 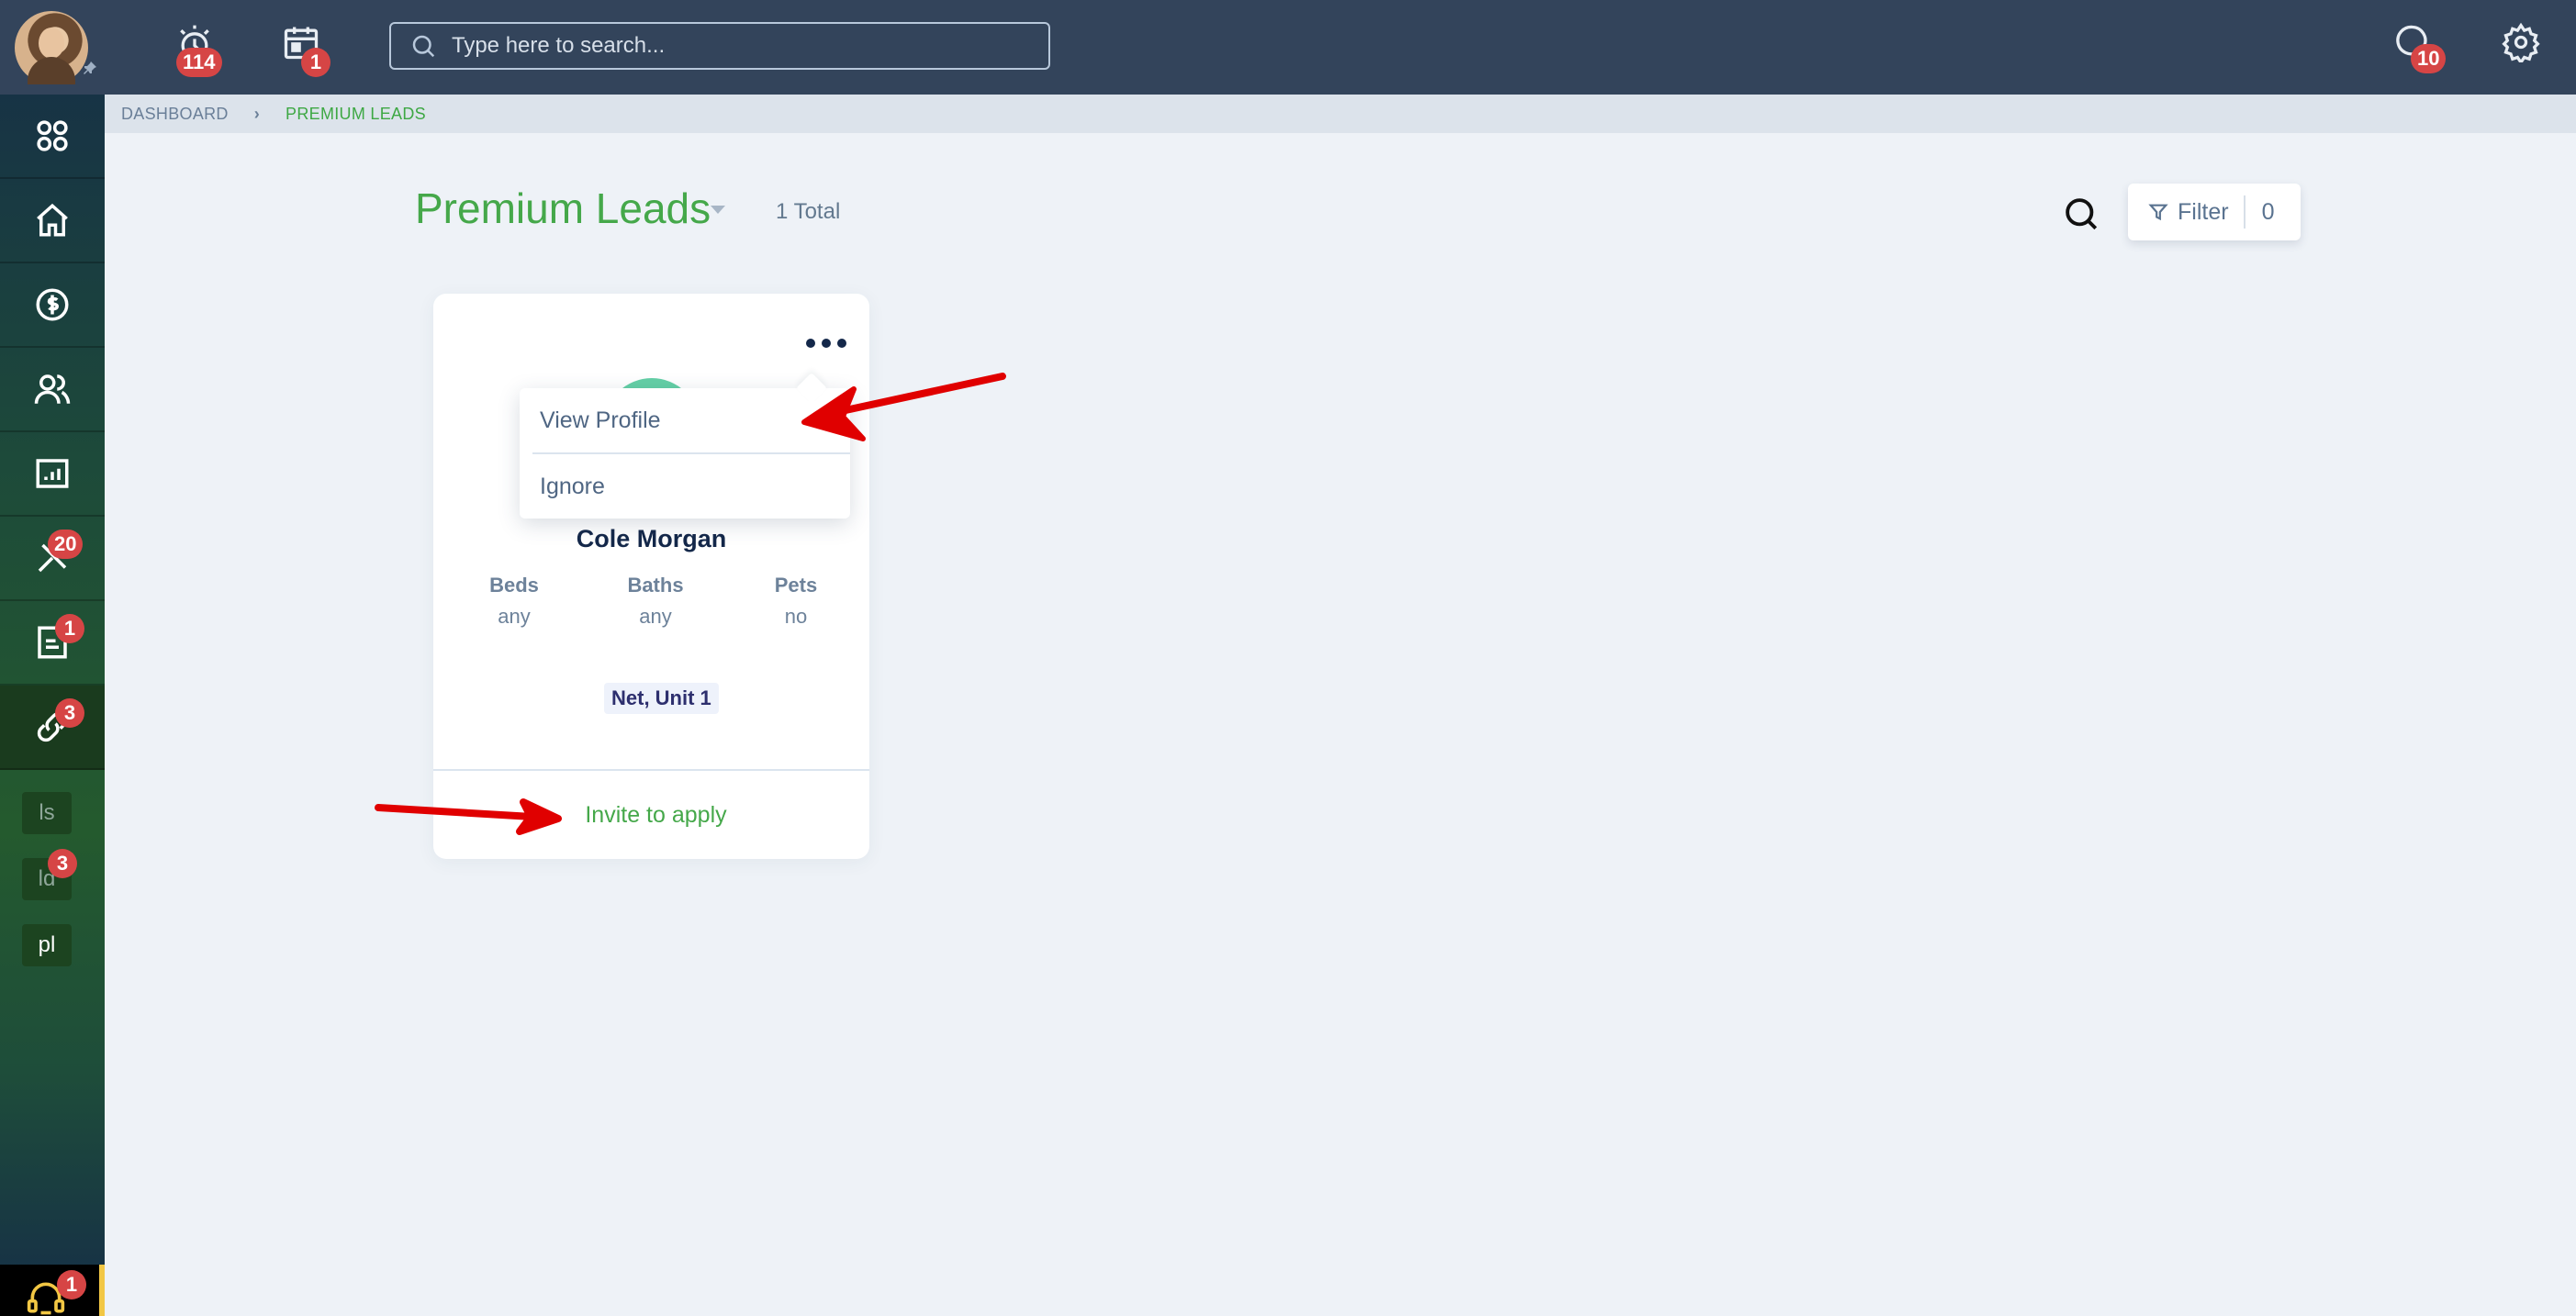 What do you see at coordinates (52, 728) in the screenshot?
I see `sidebar-item-leads: 3` at bounding box center [52, 728].